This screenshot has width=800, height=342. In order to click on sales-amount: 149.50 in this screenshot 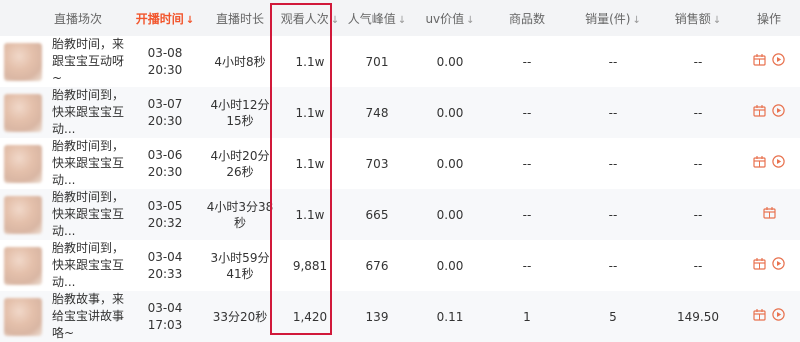, I will do `click(698, 316)`.